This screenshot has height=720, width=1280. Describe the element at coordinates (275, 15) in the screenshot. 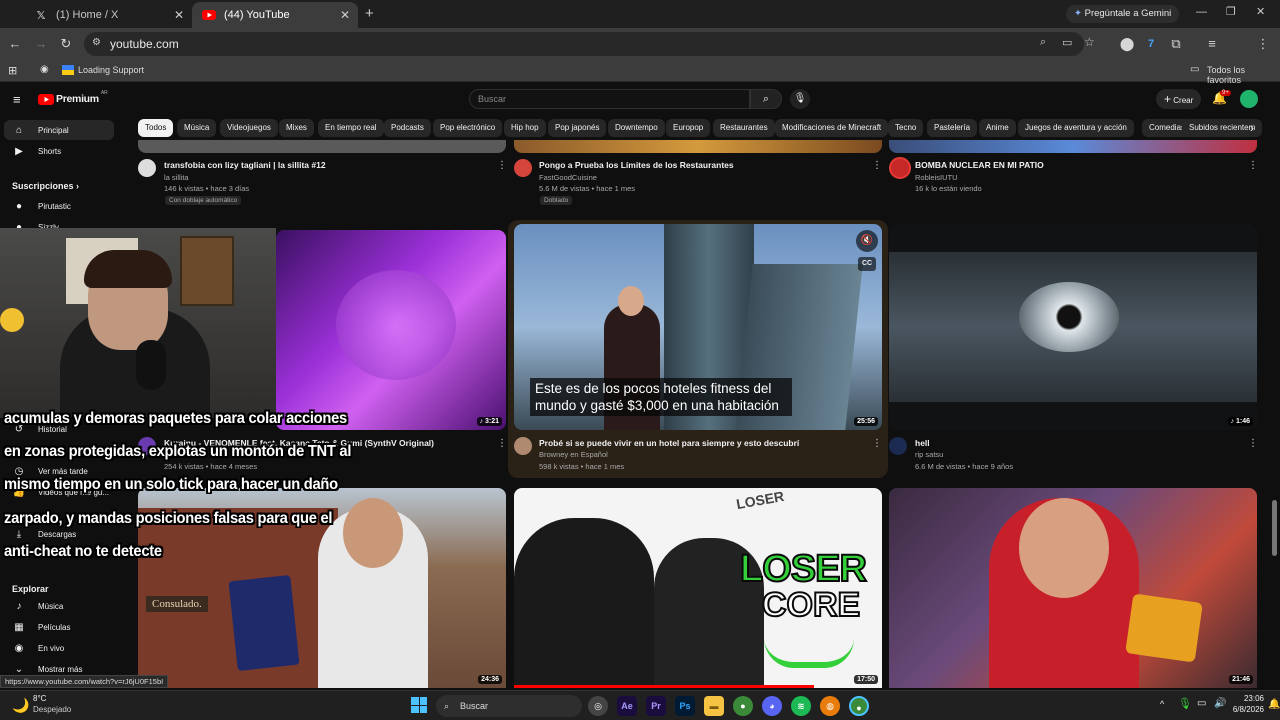

I see `tab-youtube: (44) YouTube ✕` at that location.